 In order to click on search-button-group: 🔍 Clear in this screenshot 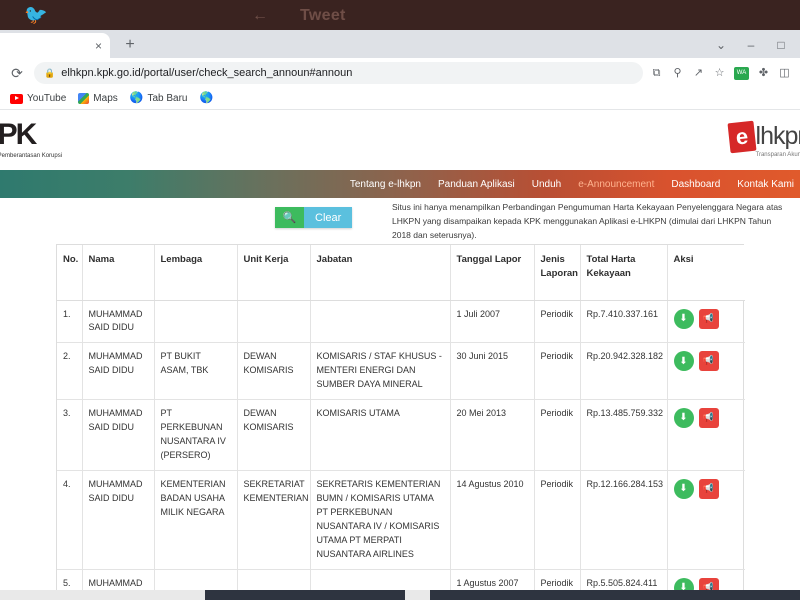, I will do `click(314, 217)`.